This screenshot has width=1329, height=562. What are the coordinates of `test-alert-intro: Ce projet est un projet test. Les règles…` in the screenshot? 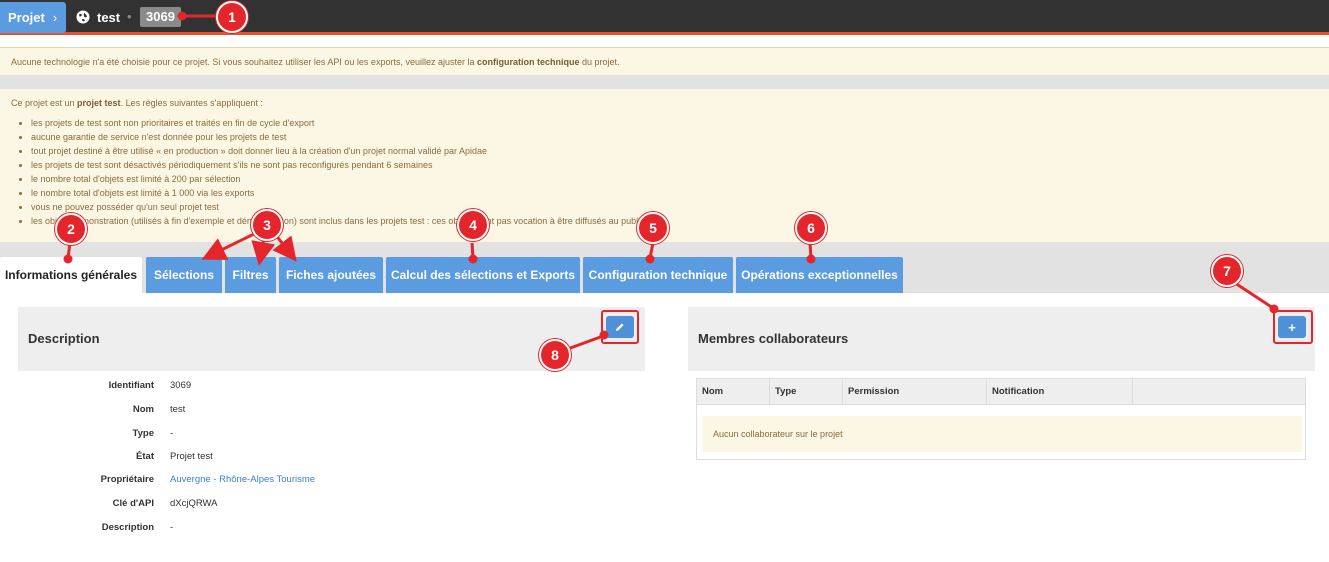 It's located at (664, 103).